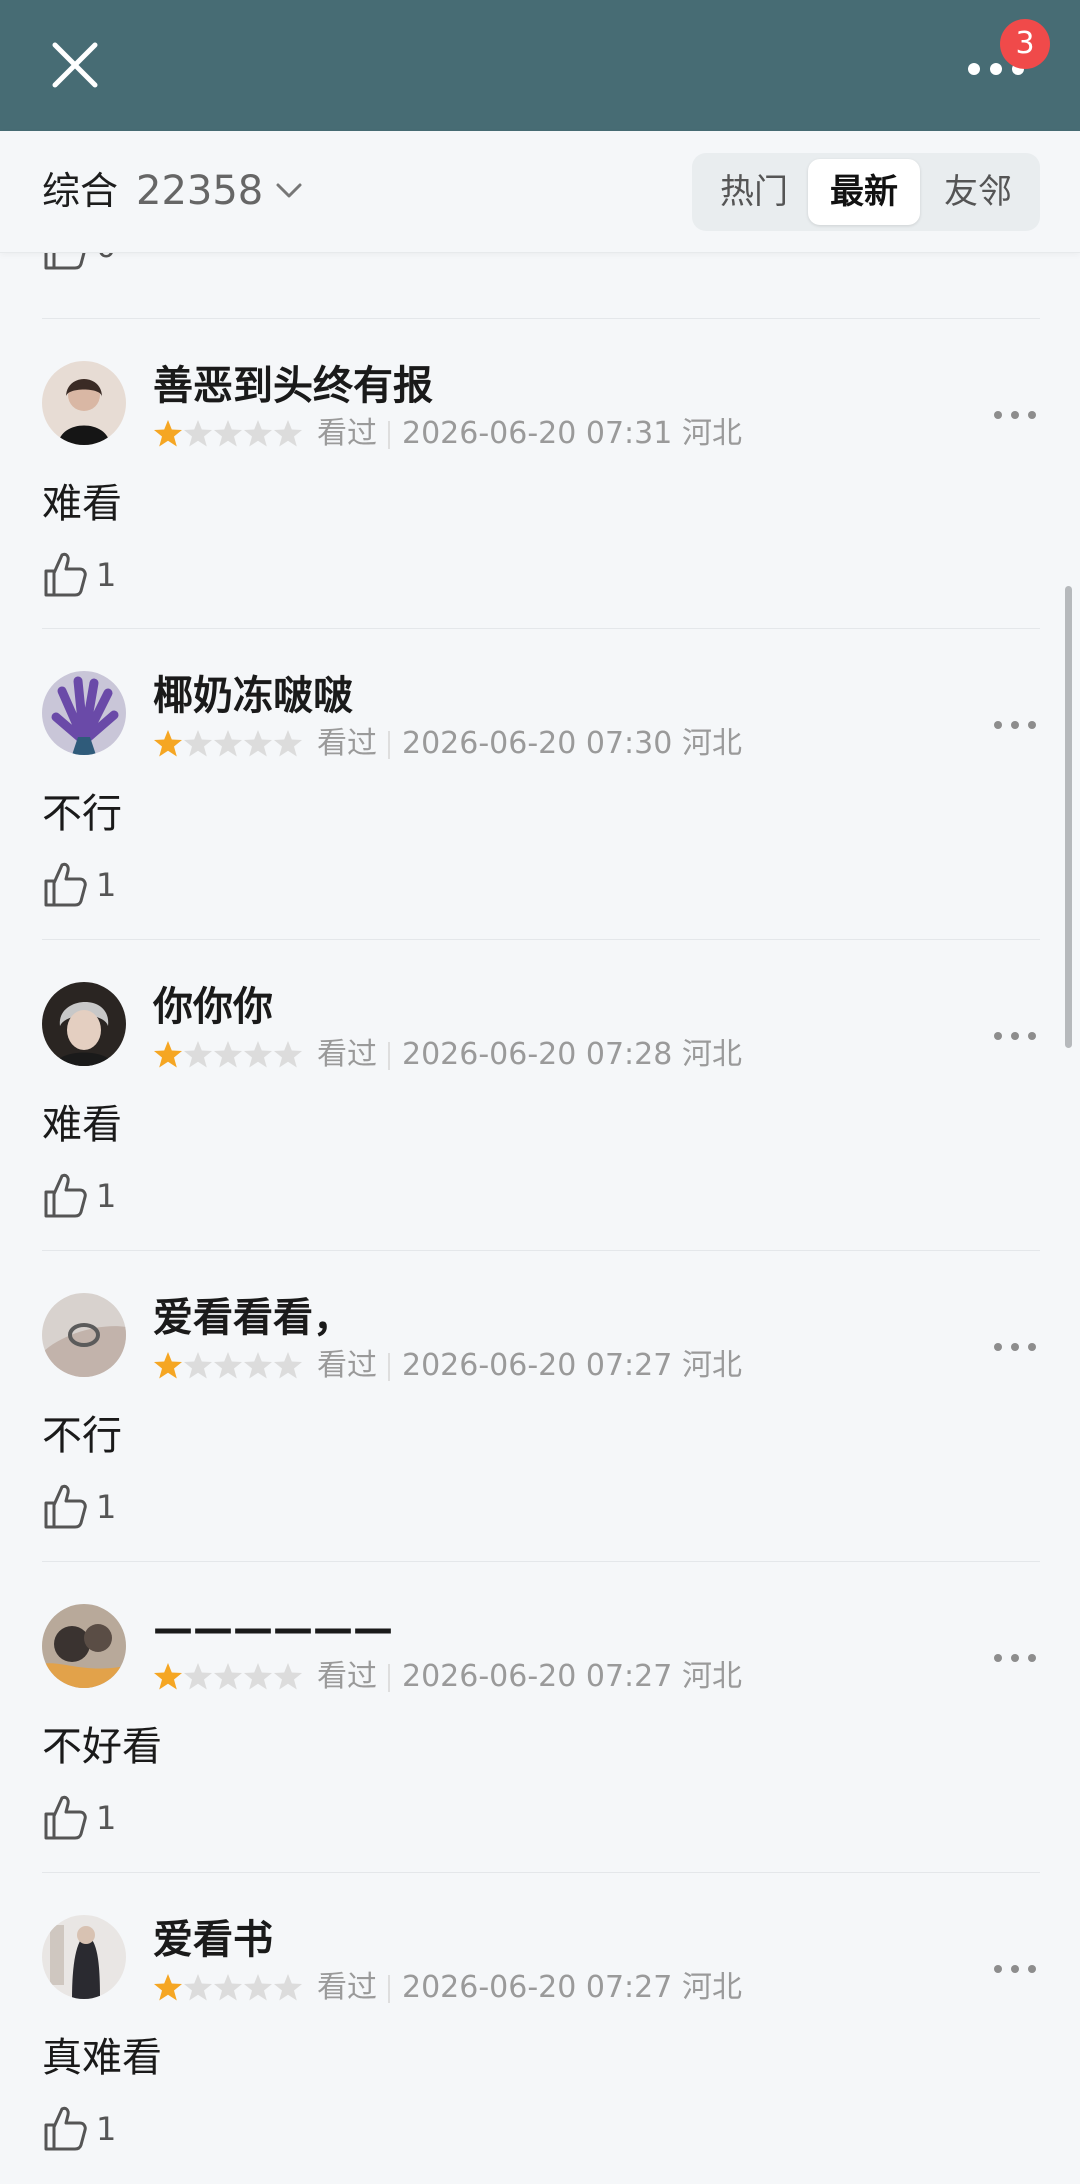 The width and height of the screenshot is (1080, 2184). What do you see at coordinates (102, 2058) in the screenshot?
I see `comment-text: 真难看` at bounding box center [102, 2058].